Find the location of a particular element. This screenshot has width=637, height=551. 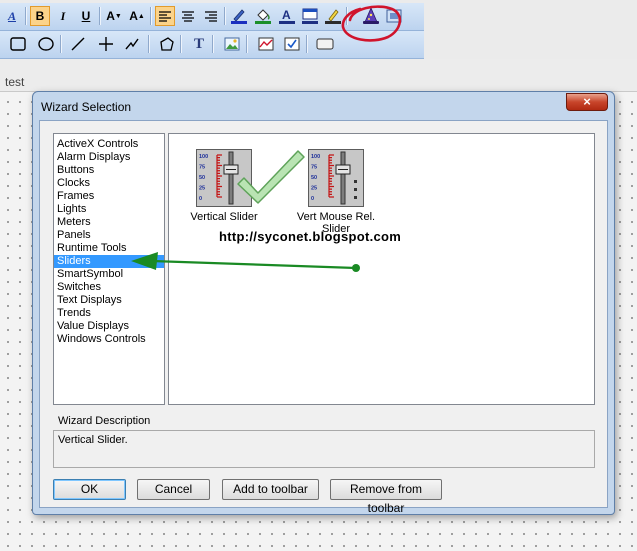

align-left-icon is located at coordinates (165, 16).